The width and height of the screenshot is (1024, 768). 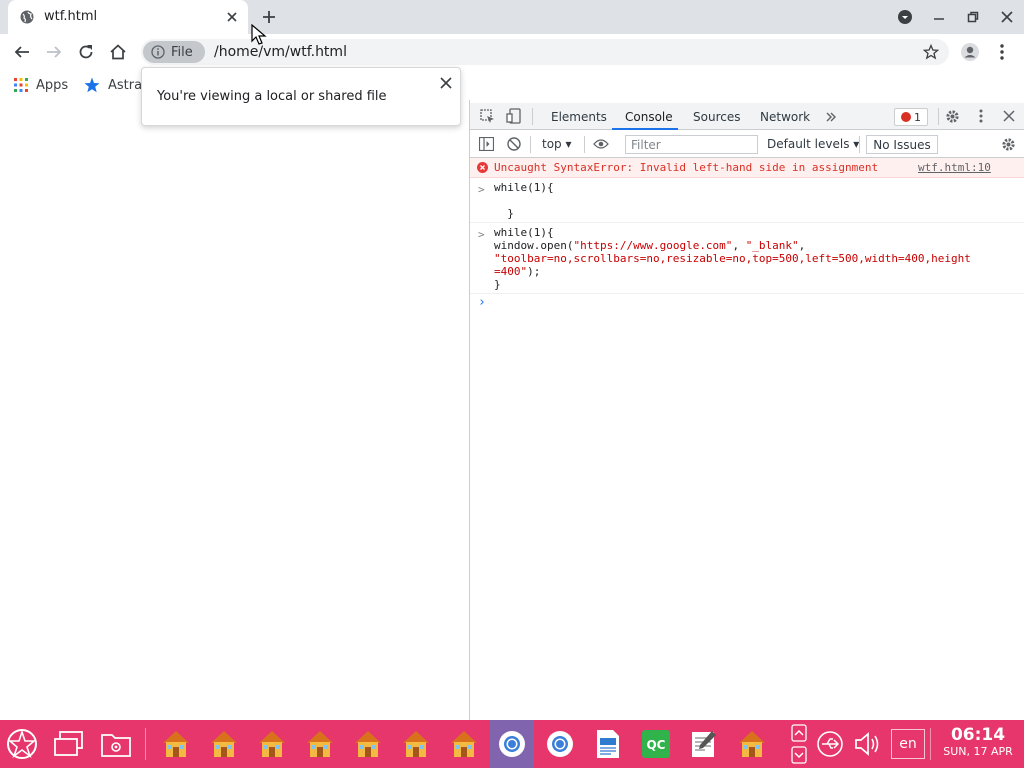 I want to click on back-icon, so click(x=22, y=52).